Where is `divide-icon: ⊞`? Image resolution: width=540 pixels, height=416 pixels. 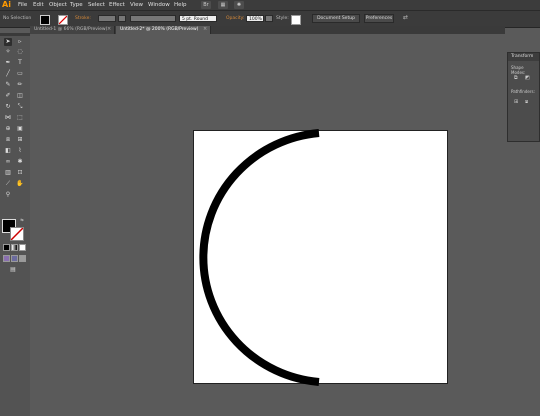 divide-icon: ⊞ is located at coordinates (517, 102).